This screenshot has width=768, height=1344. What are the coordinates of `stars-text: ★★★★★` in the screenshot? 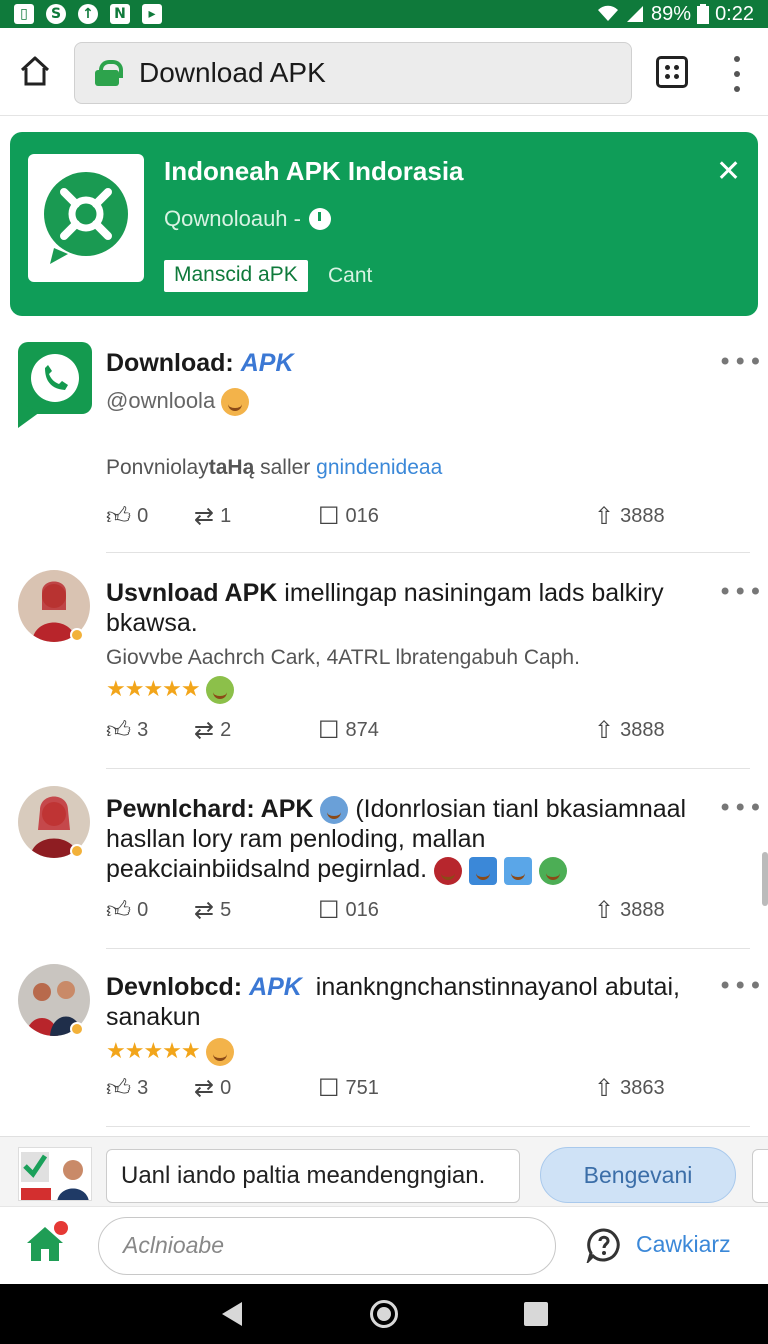 It's located at (153, 1051).